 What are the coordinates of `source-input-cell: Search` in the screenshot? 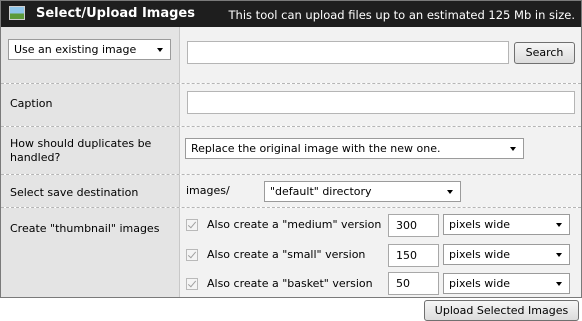 It's located at (380, 55).